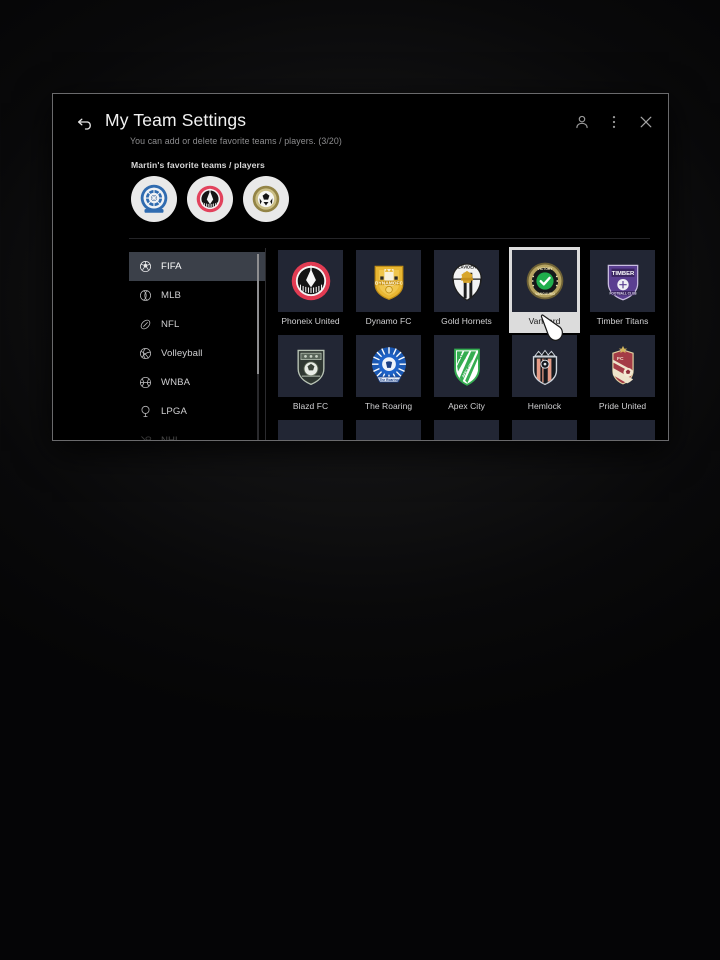 Image resolution: width=720 pixels, height=960 pixels. I want to click on team-logo-thumb: LAVIDER, so click(466, 281).